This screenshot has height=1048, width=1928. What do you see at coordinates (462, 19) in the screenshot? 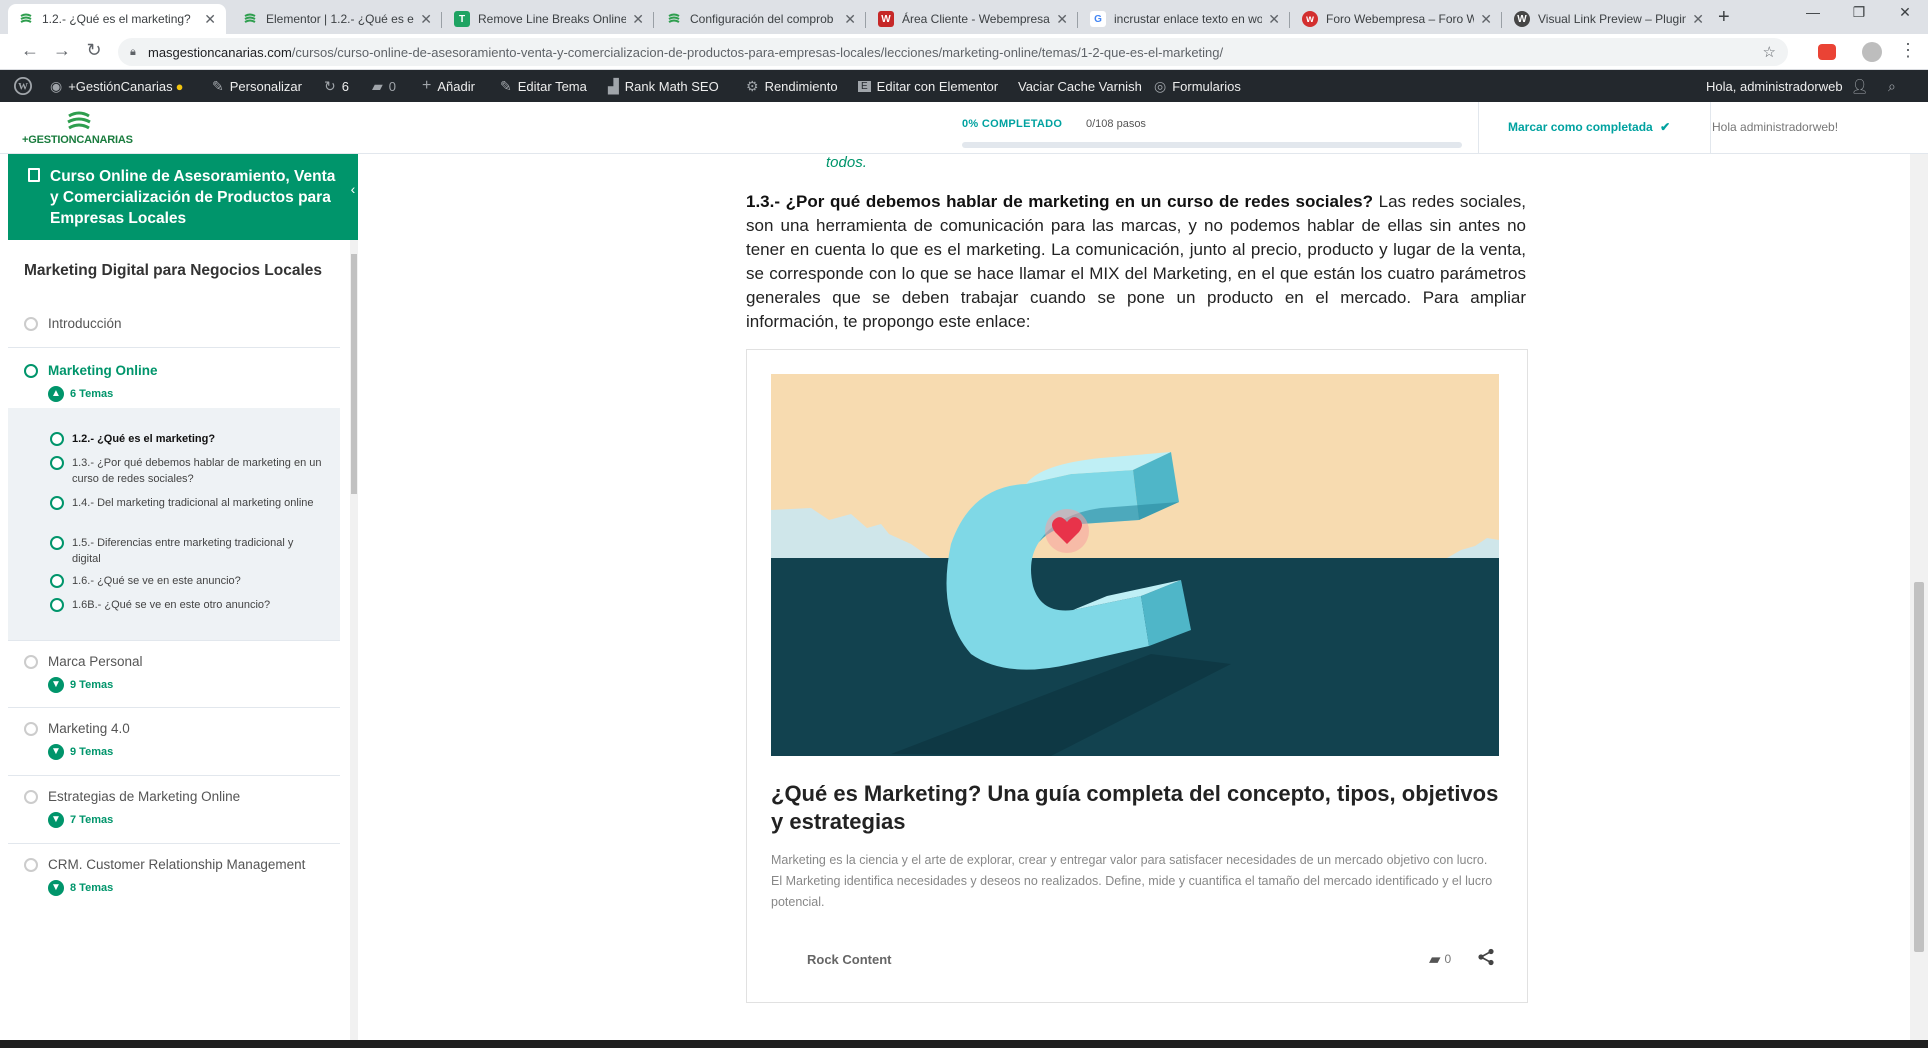
I see `t-favicon-icon: T` at bounding box center [462, 19].